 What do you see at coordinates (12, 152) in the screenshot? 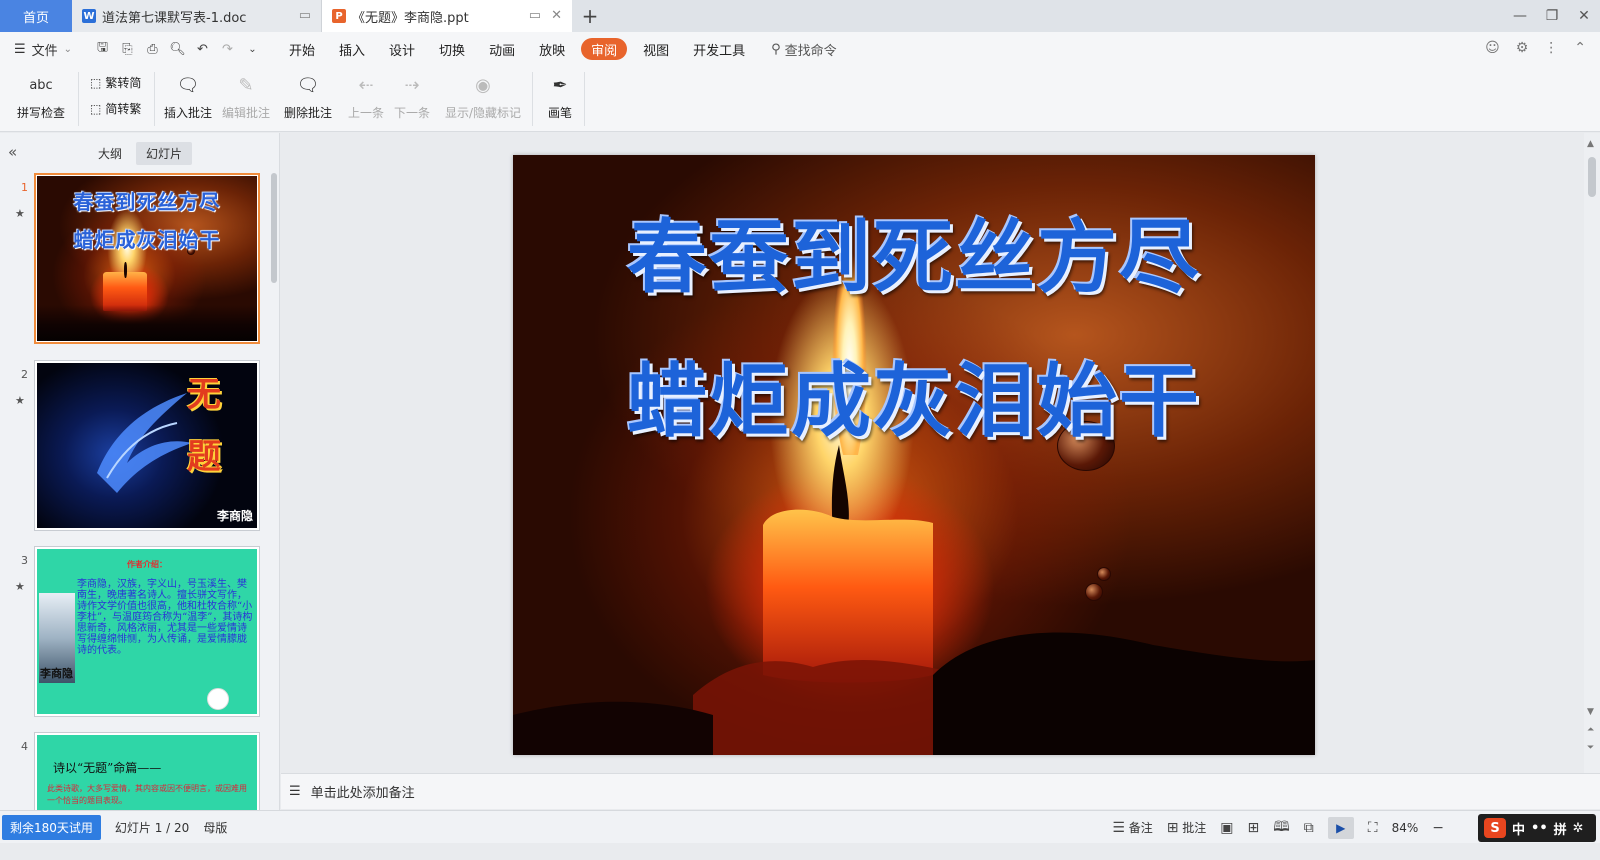
I see `collapse-panel-icon: «` at bounding box center [12, 152].